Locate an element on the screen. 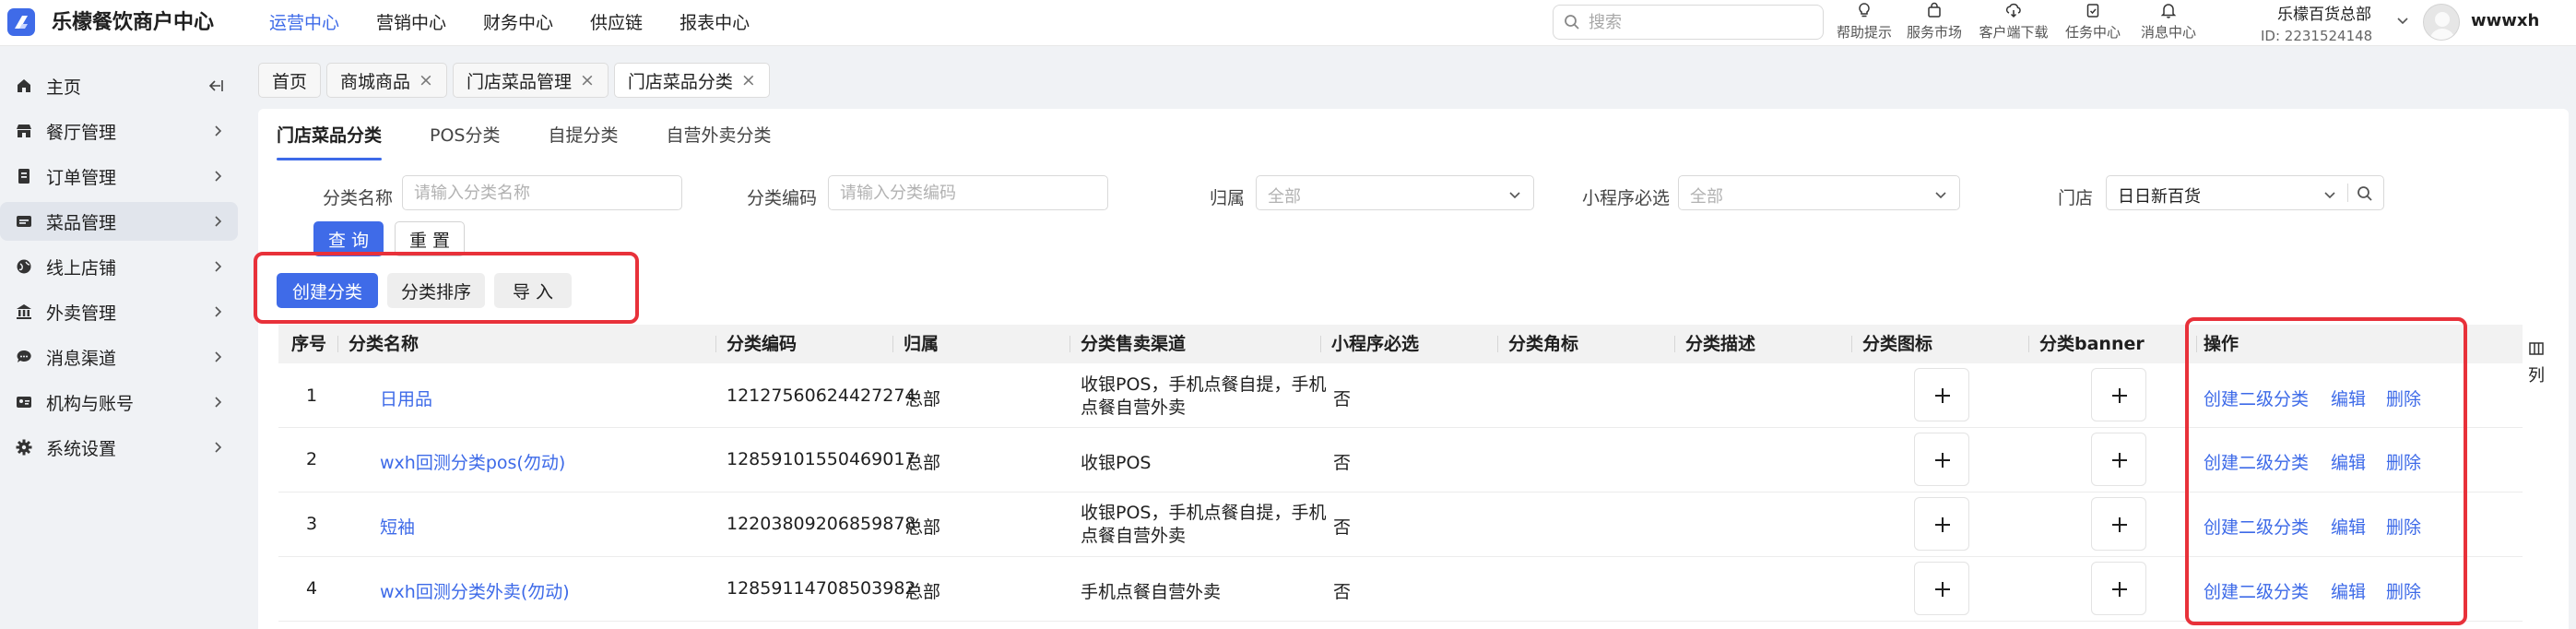 Image resolution: width=2576 pixels, height=629 pixels. cell-belong: 总部 is located at coordinates (923, 527).